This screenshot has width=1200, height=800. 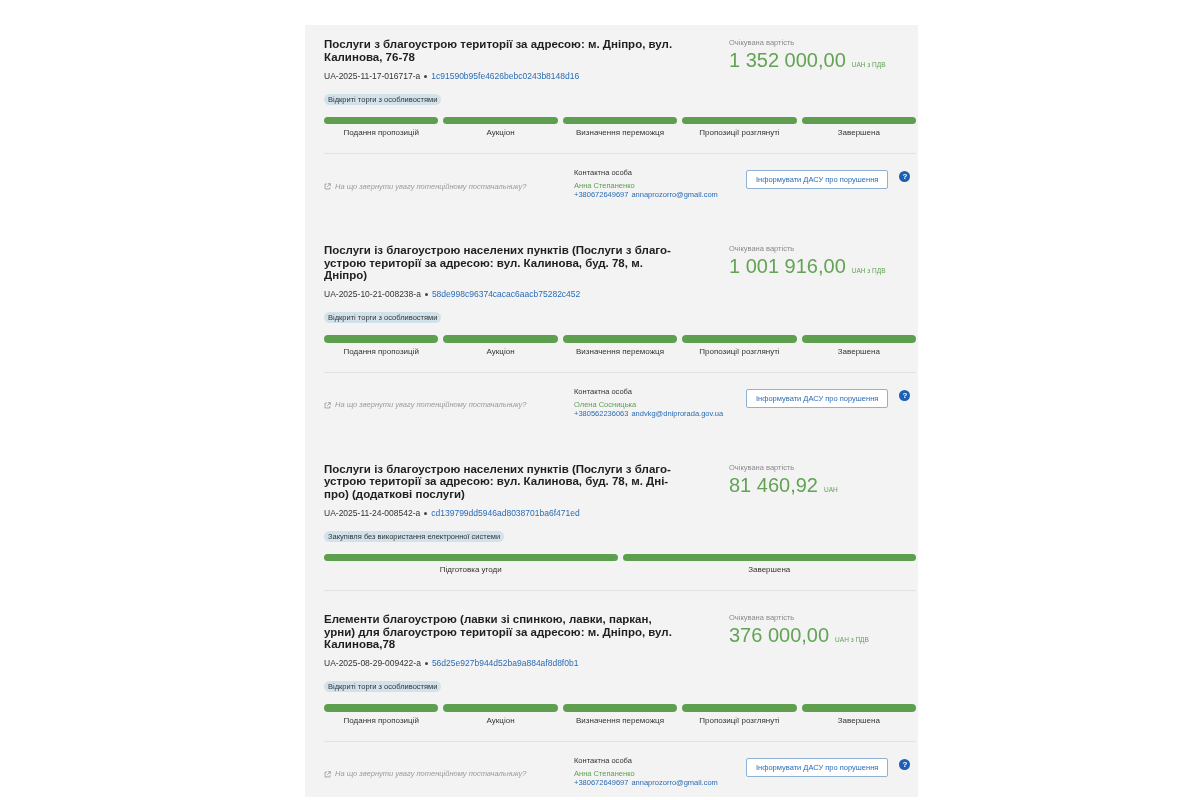 I want to click on expected-value: 1 352 000,00, so click(x=787, y=60).